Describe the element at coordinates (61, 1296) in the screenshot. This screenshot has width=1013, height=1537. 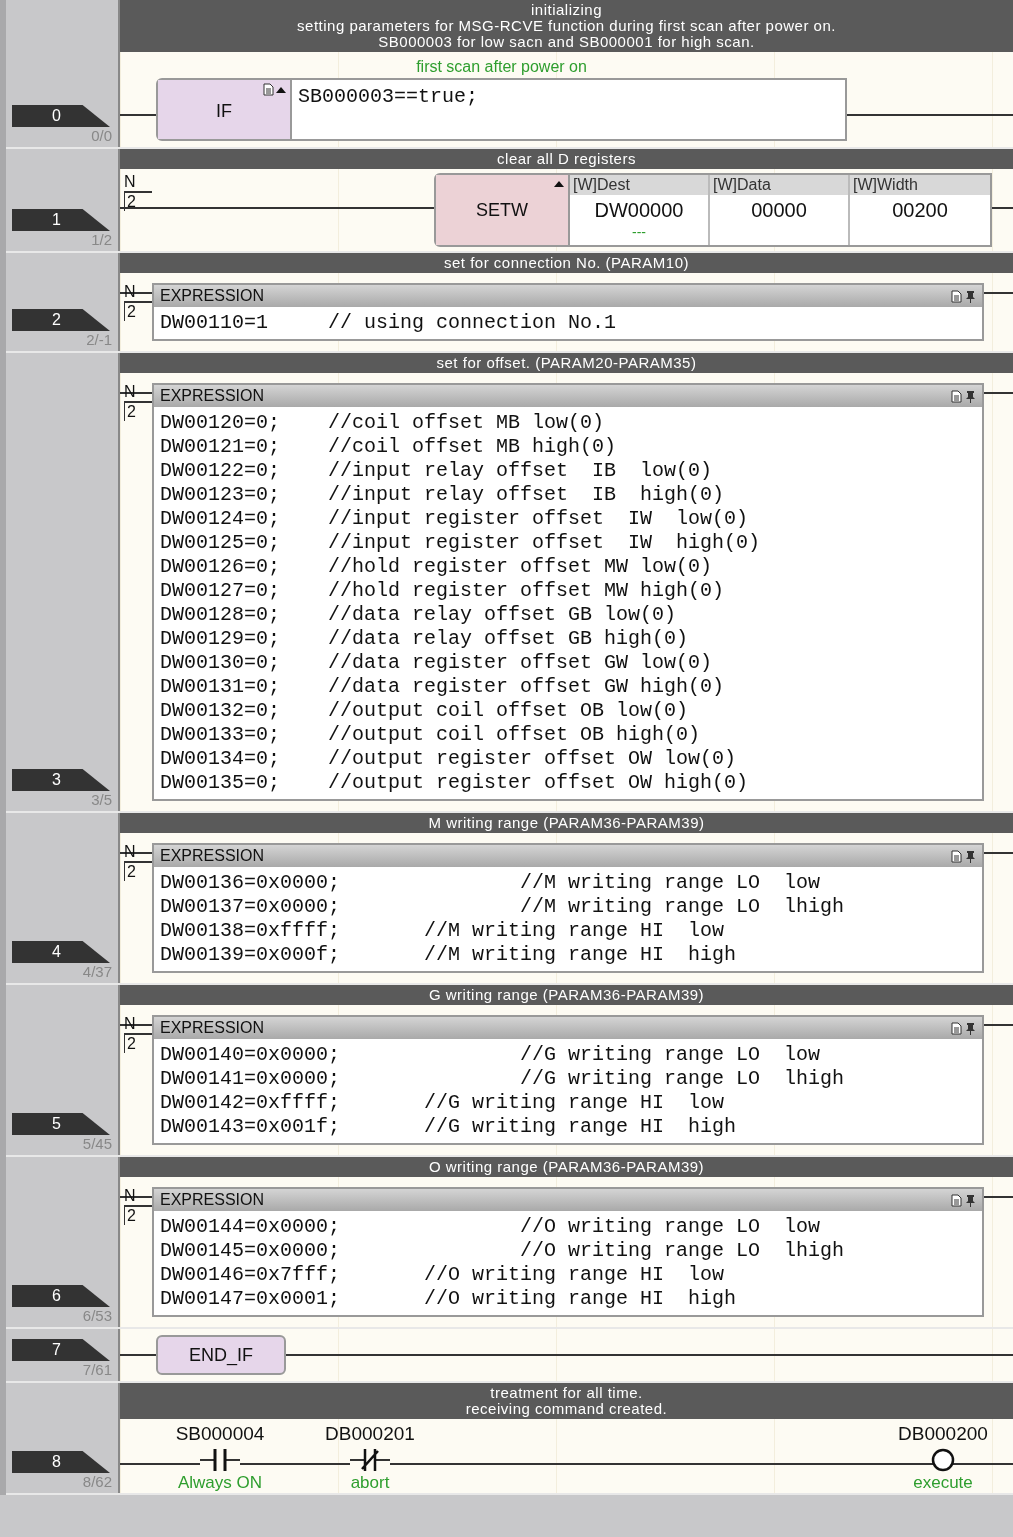
I see `rung-number-tab: 6` at that location.